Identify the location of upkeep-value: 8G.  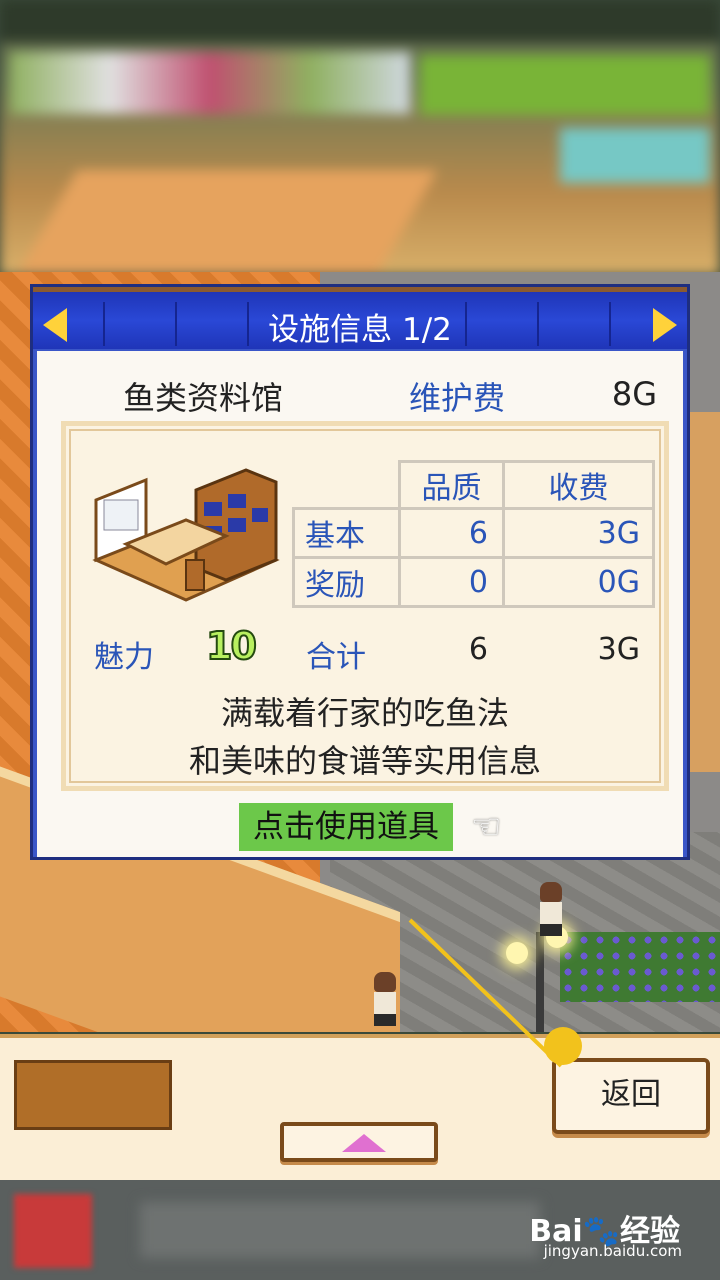
(634, 394).